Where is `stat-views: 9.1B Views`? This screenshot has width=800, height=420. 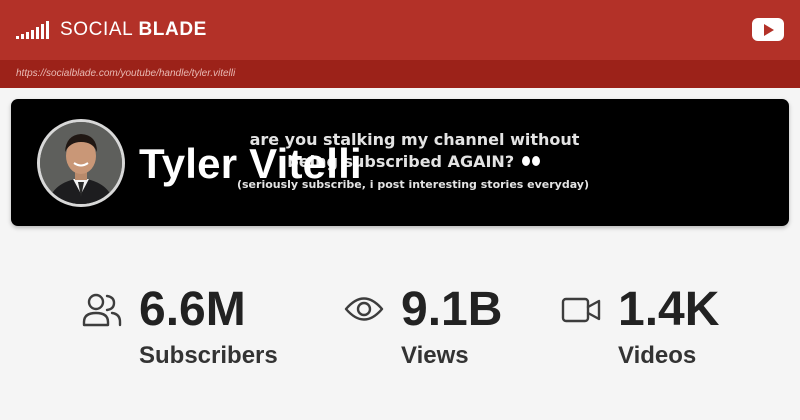 stat-views: 9.1B Views is located at coordinates (429, 332).